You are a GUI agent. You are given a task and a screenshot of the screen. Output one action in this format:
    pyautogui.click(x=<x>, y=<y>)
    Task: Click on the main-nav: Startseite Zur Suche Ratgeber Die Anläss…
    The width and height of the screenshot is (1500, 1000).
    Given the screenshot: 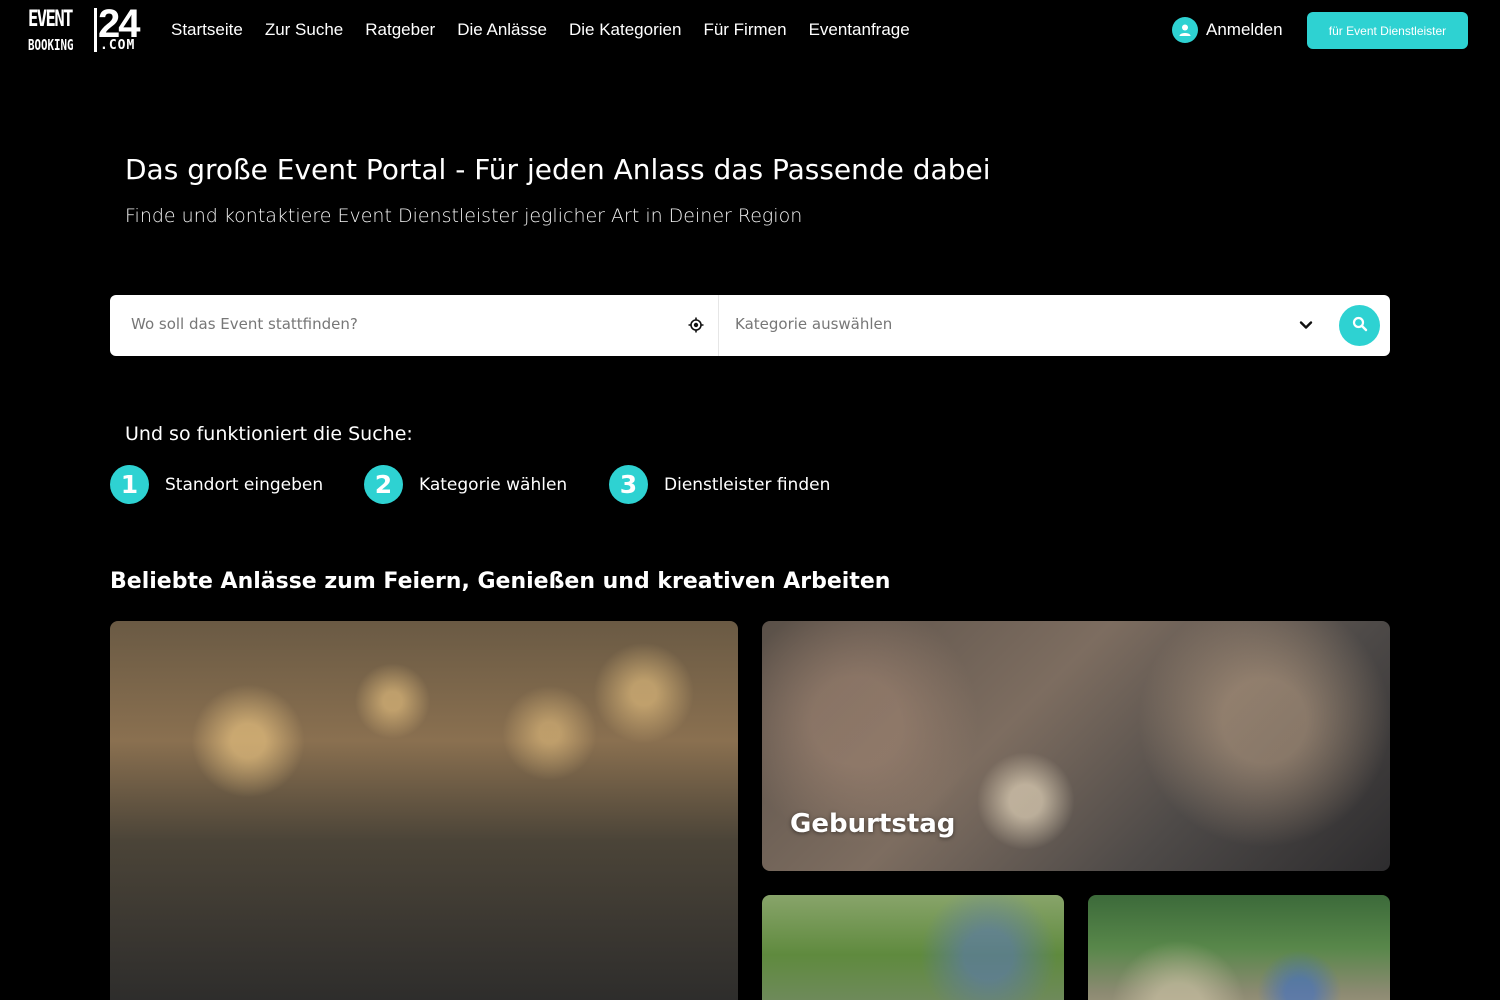 What is the action you would take?
    pyautogui.click(x=551, y=30)
    